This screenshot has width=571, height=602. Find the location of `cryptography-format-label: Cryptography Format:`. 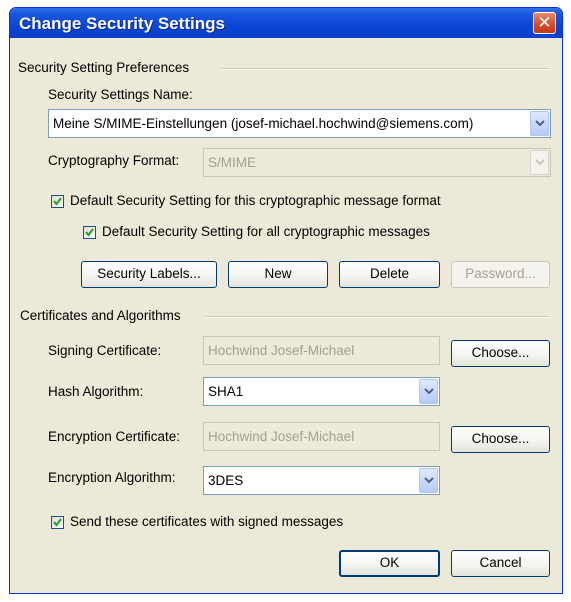

cryptography-format-label: Cryptography Format: is located at coordinates (114, 160).